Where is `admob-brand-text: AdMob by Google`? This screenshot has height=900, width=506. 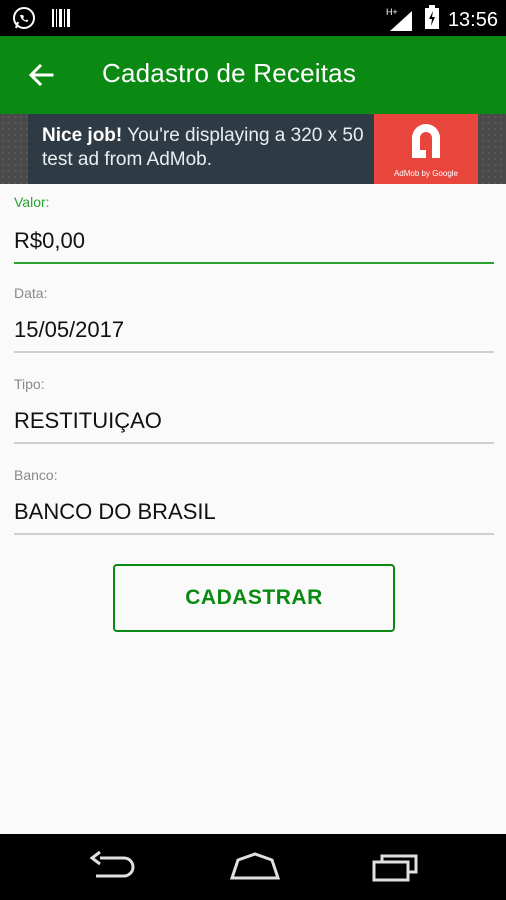
admob-brand-text: AdMob by Google is located at coordinates (426, 173).